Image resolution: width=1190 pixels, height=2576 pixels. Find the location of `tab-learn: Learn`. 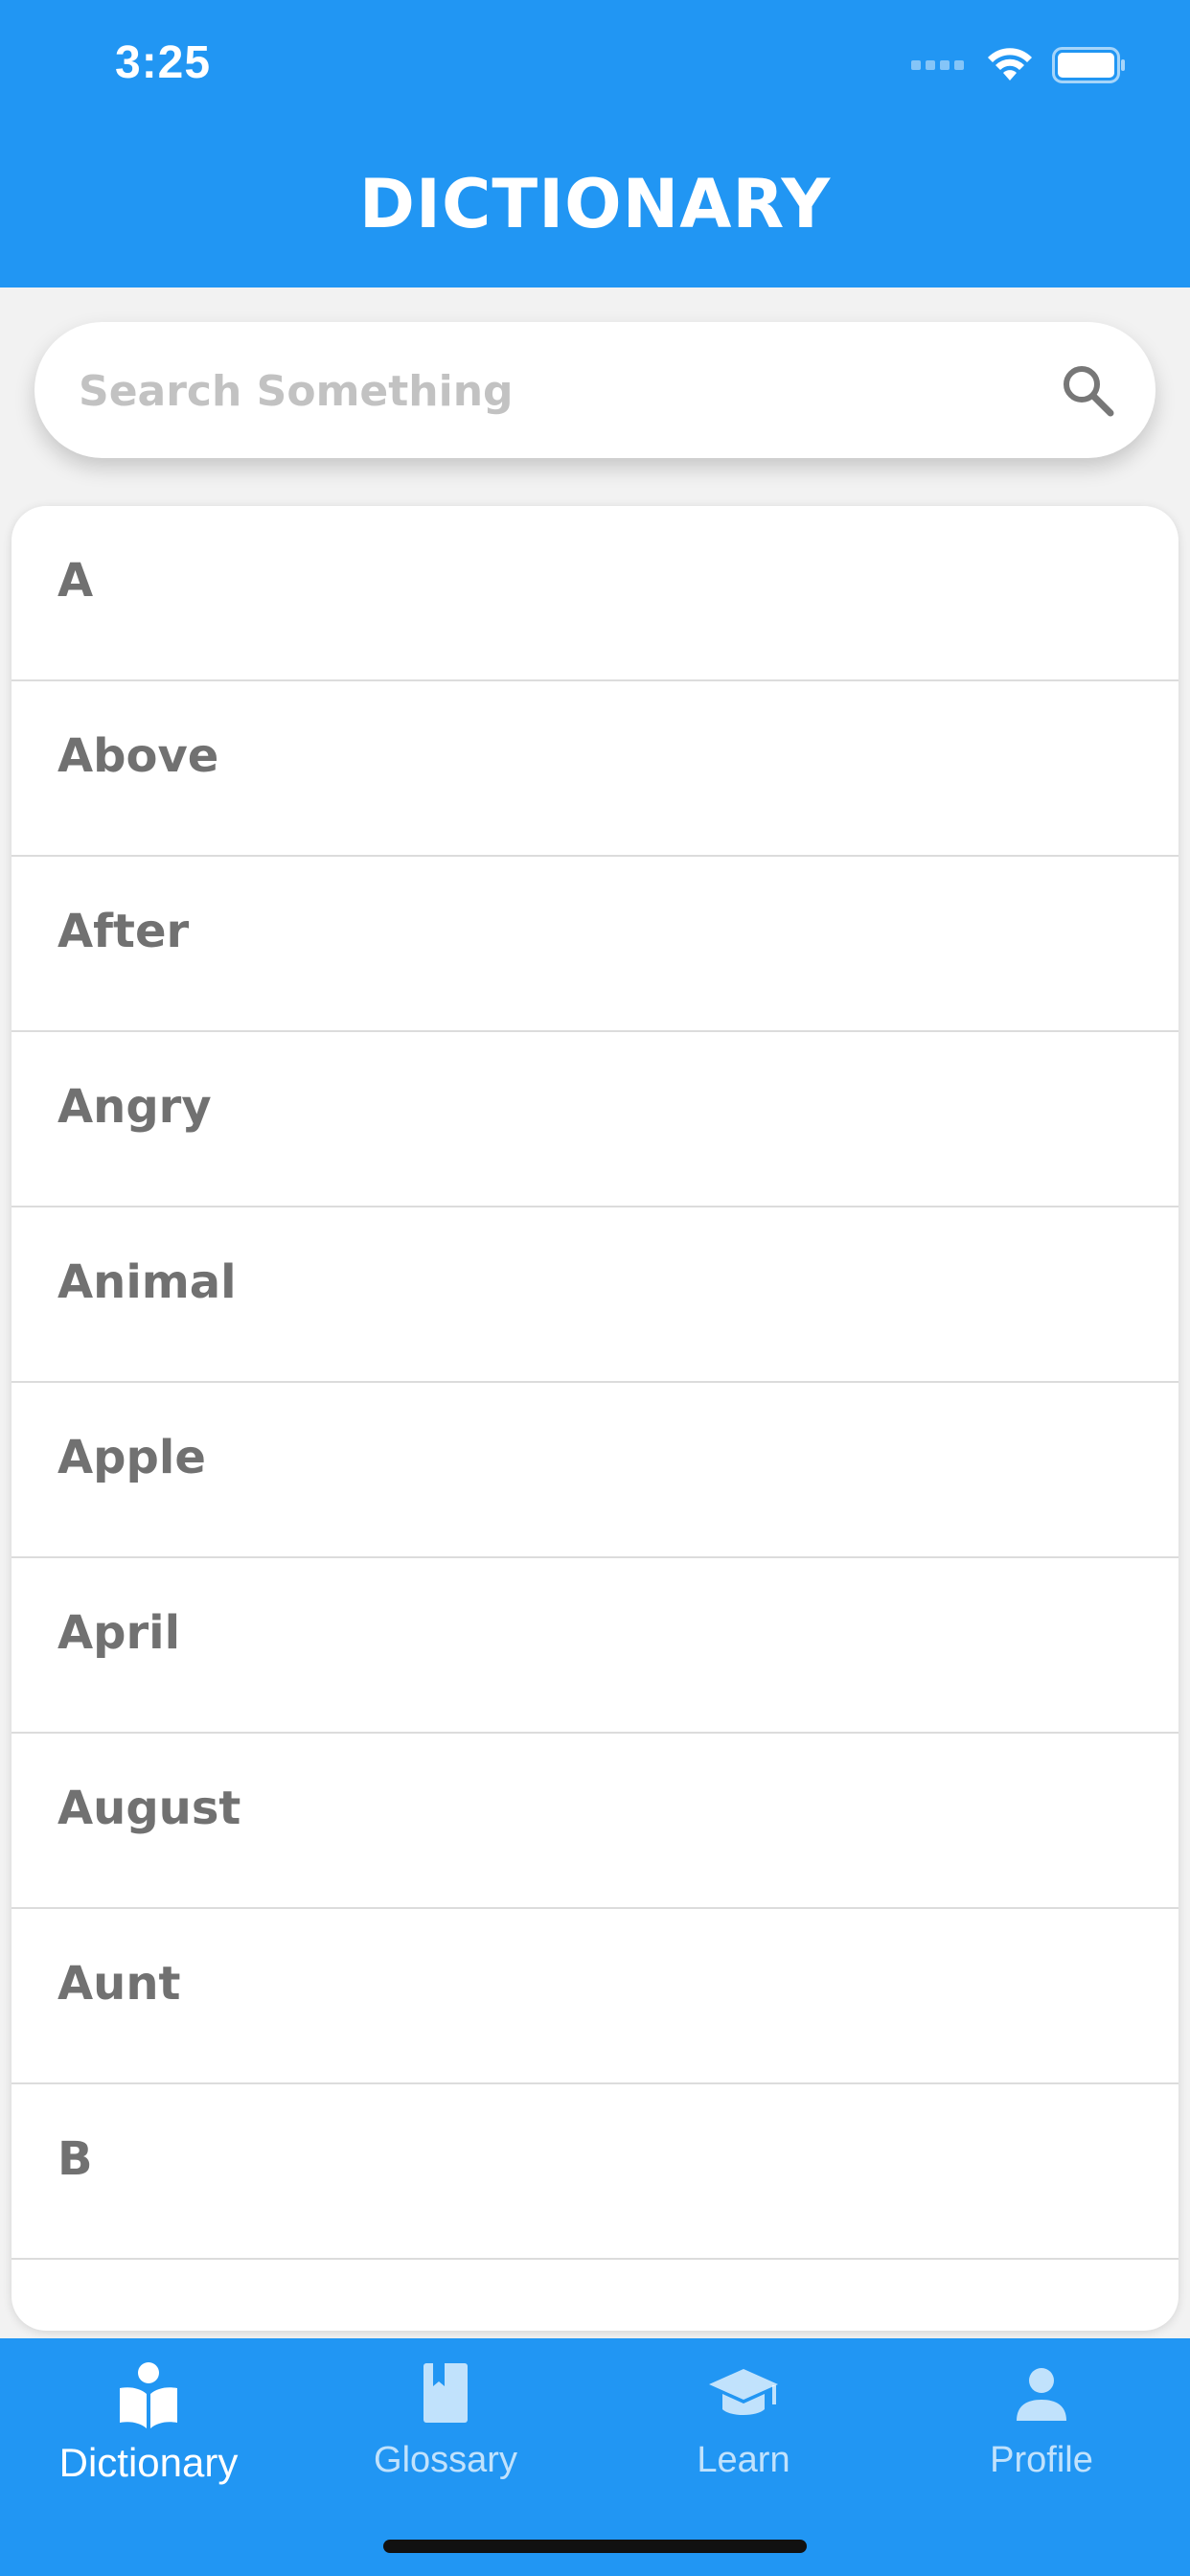

tab-learn: Learn is located at coordinates (744, 2439).